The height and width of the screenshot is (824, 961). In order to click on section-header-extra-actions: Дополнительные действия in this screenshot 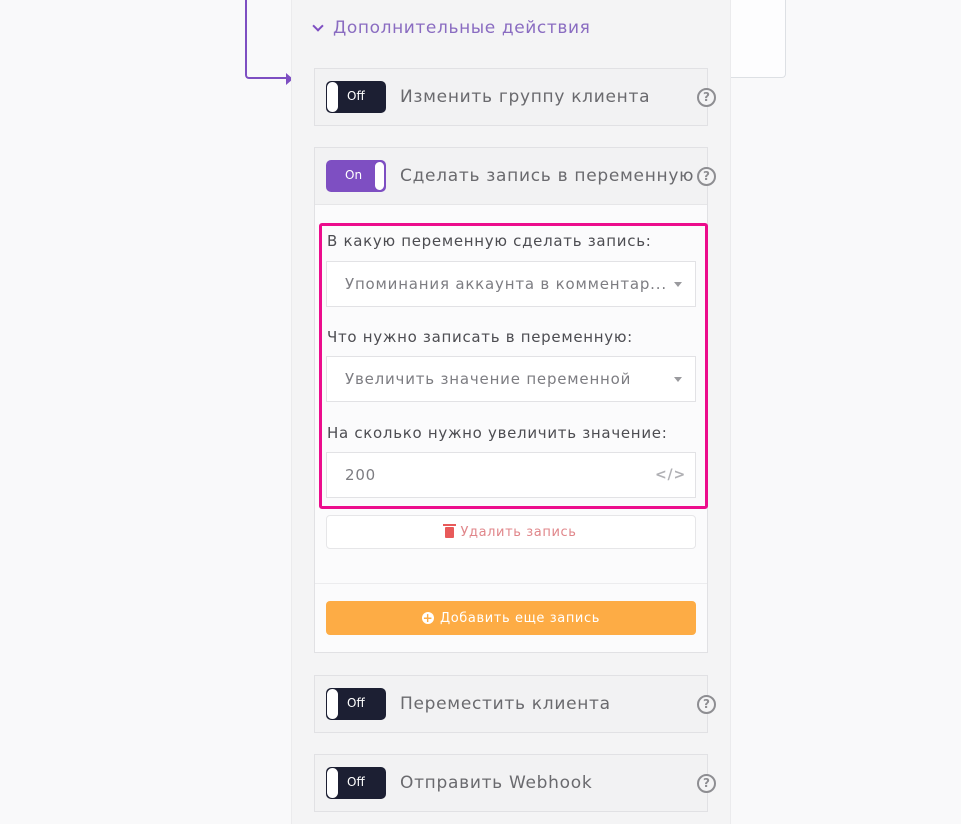, I will do `click(451, 28)`.